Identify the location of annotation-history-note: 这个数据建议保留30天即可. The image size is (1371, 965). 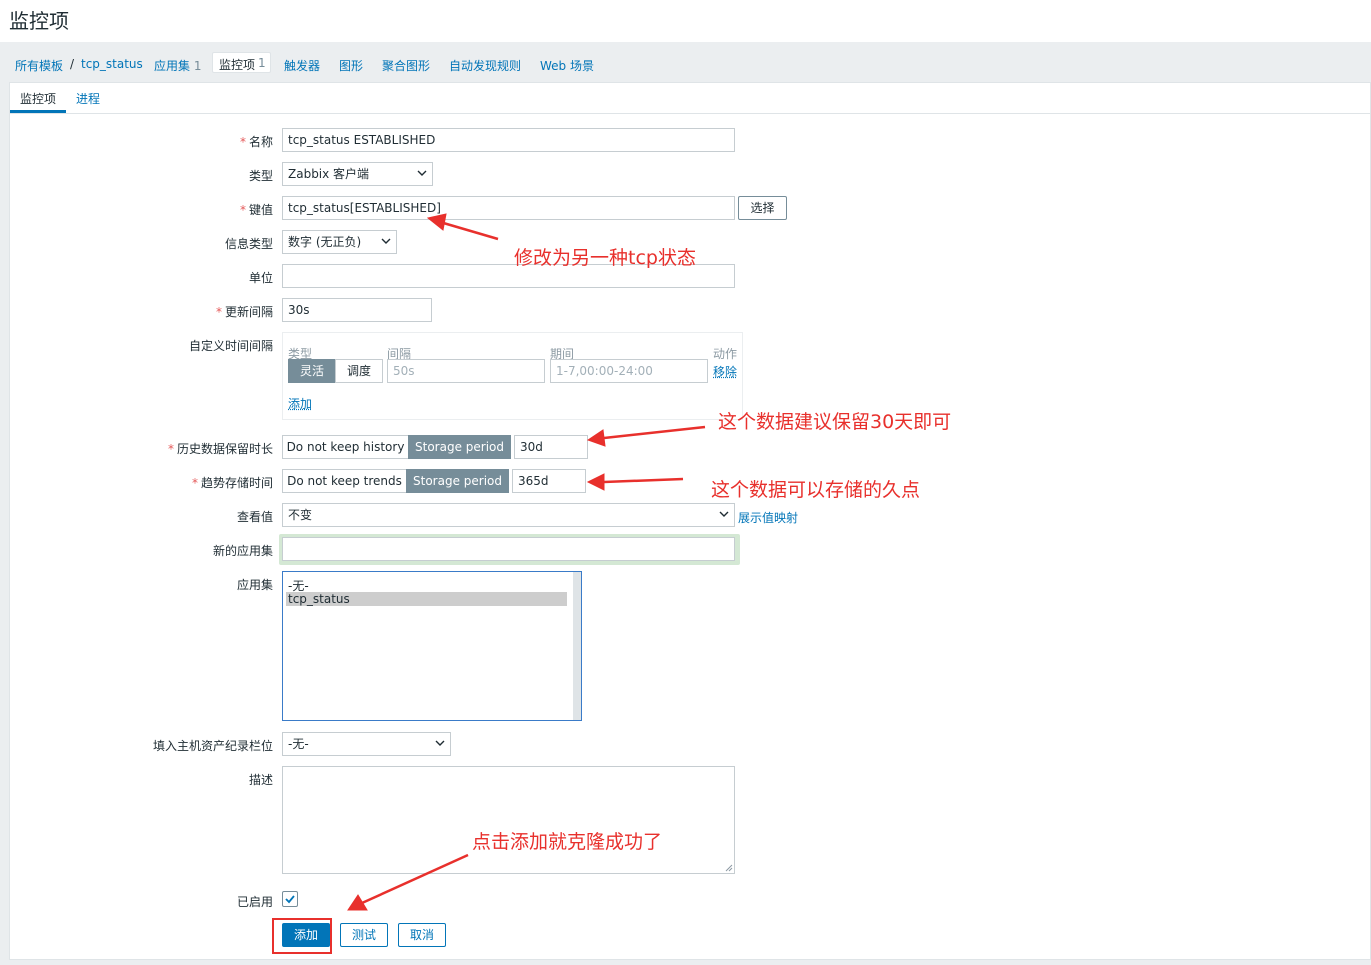
(835, 422).